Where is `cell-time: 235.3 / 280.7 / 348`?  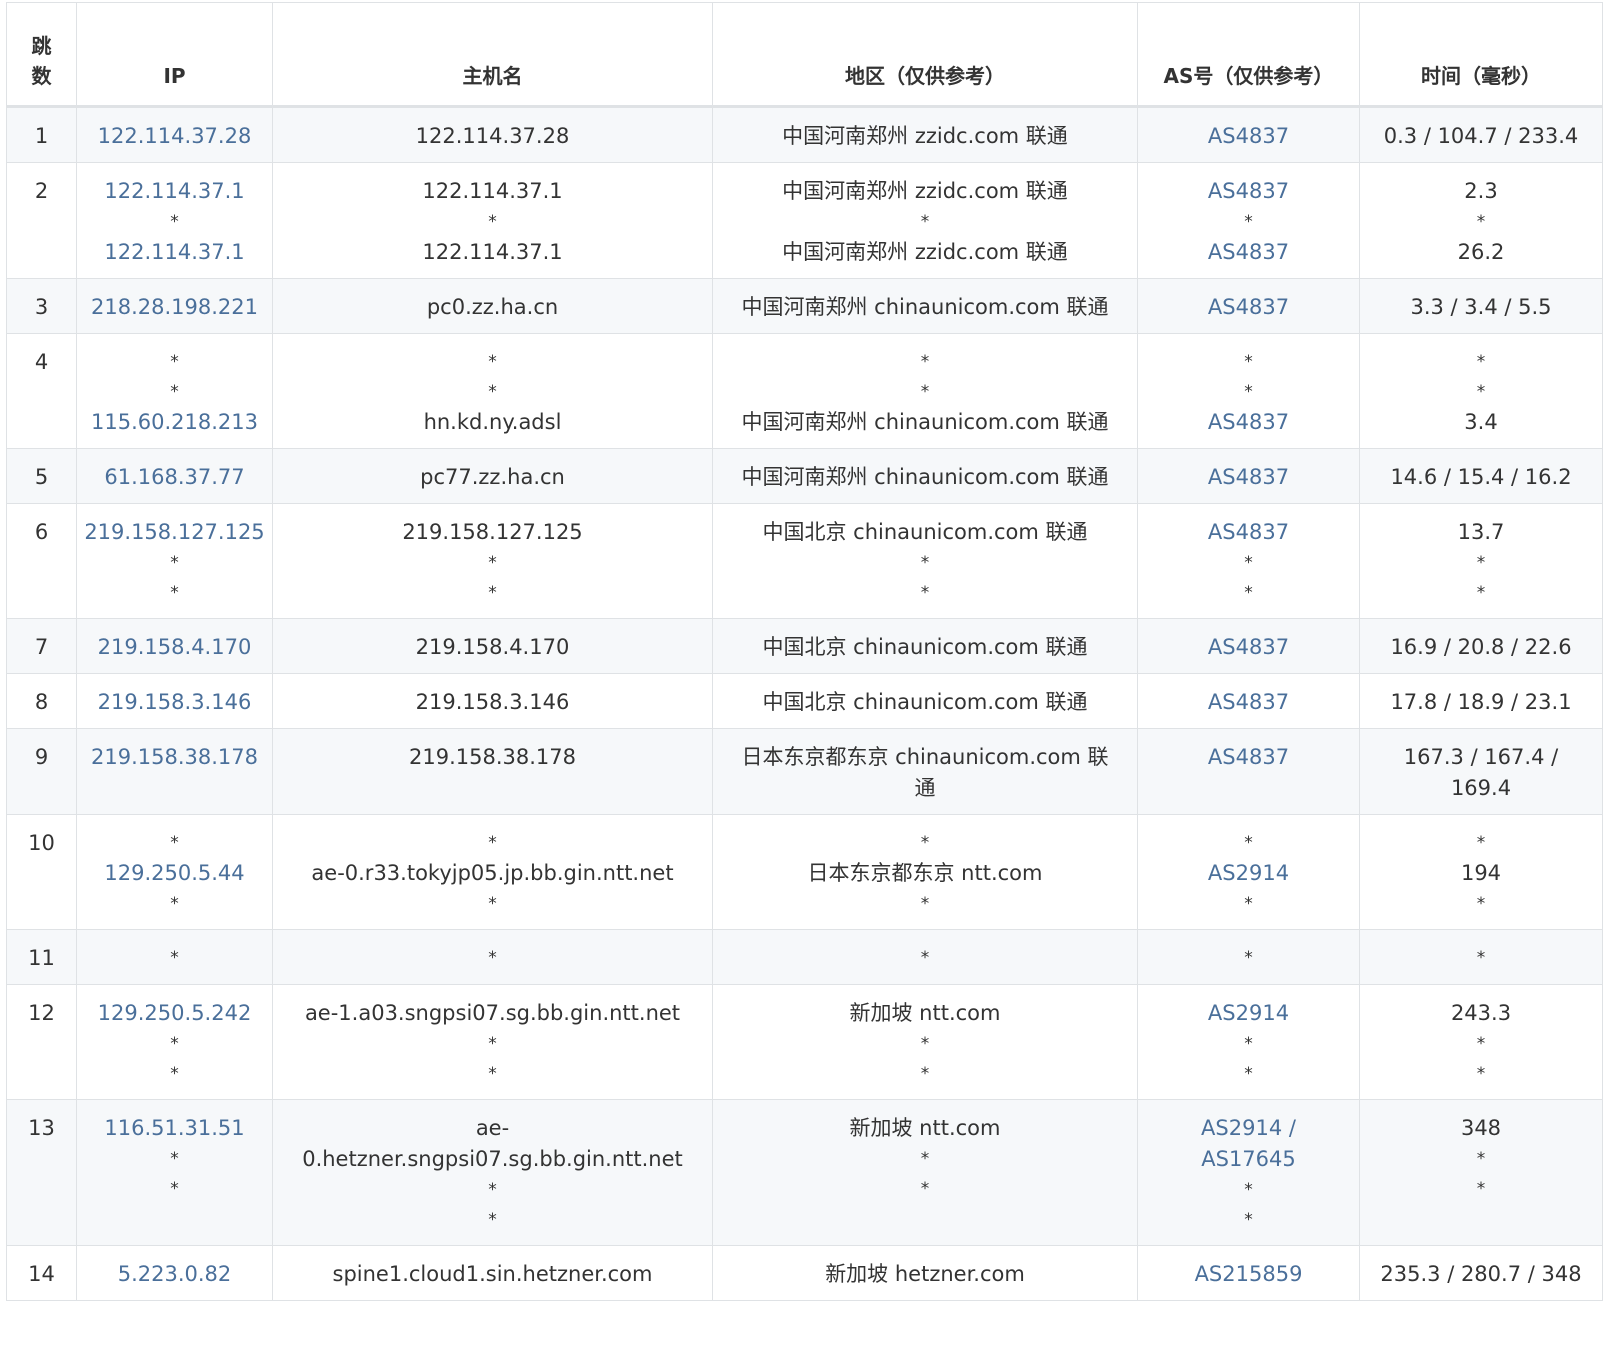
cell-time: 235.3 / 280.7 / 348 is located at coordinates (1481, 1273).